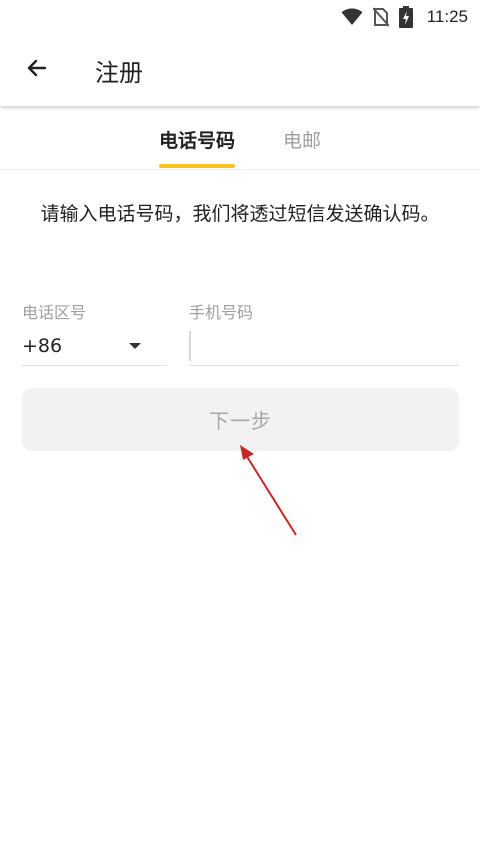 The image size is (480, 853). I want to click on tab-bar: 电话号码 电邮, so click(240, 139).